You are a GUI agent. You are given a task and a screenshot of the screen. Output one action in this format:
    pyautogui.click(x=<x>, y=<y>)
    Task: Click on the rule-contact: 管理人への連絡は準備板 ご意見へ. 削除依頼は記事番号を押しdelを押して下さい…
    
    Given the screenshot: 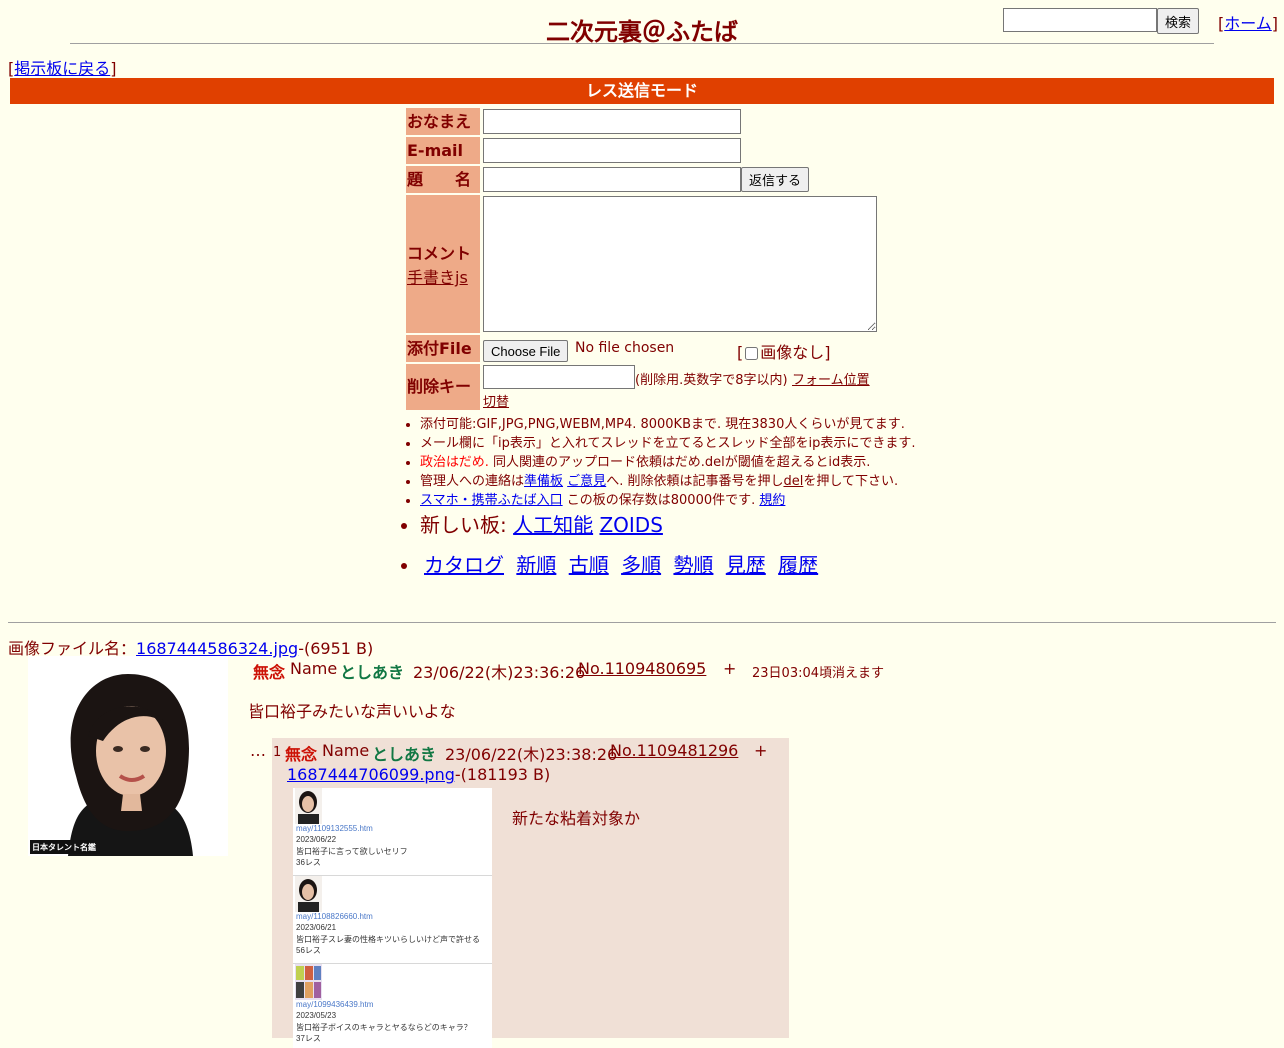 What is the action you would take?
    pyautogui.click(x=669, y=481)
    